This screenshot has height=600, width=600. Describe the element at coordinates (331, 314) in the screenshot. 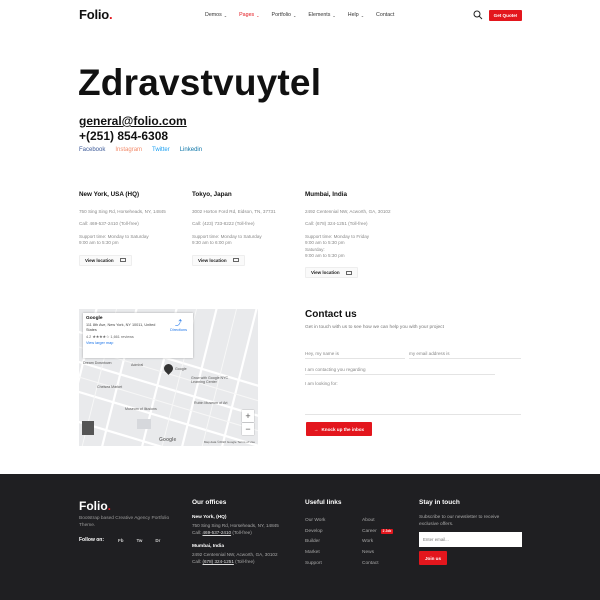

I see `contact-title: Contact us` at that location.